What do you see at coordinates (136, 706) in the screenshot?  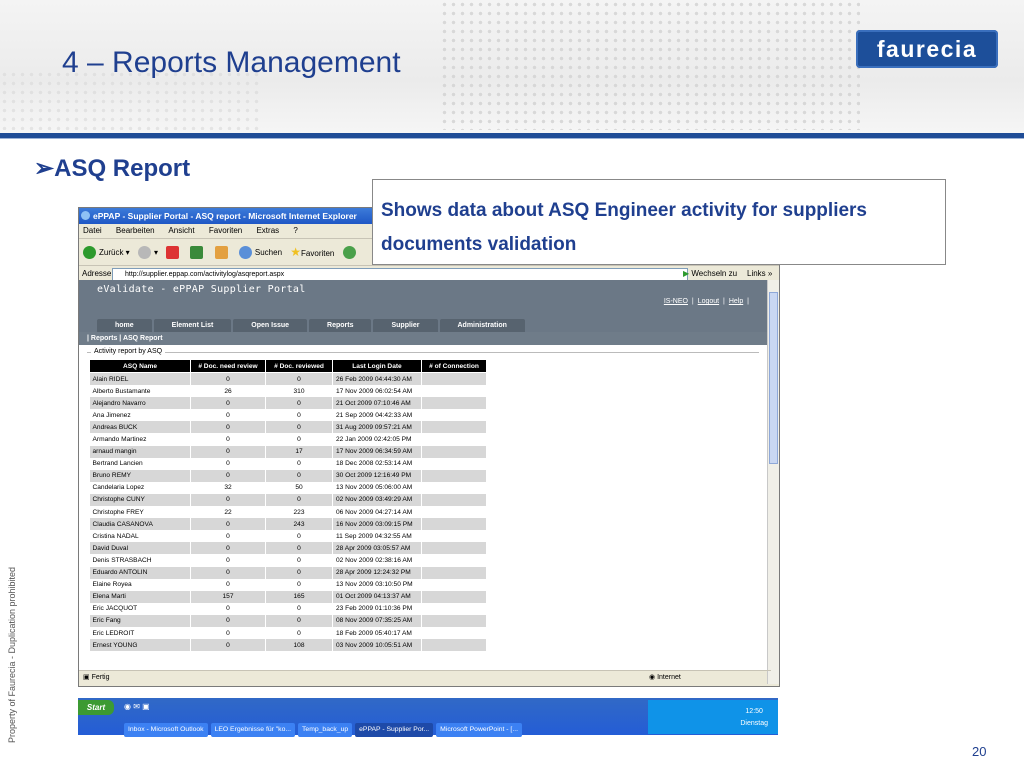 I see `outlook-quicklaunch-icon: ✉` at bounding box center [136, 706].